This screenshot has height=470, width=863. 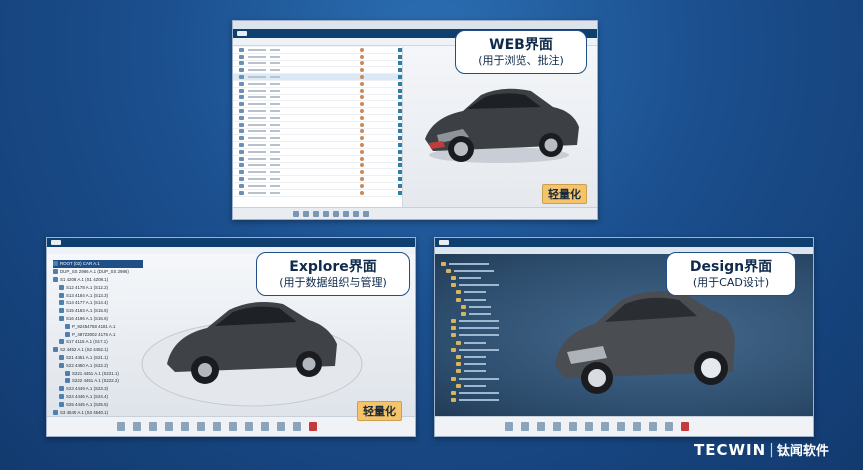 I want to click on tree-item: P_48723002 4176 A.1, so click(x=98, y=334).